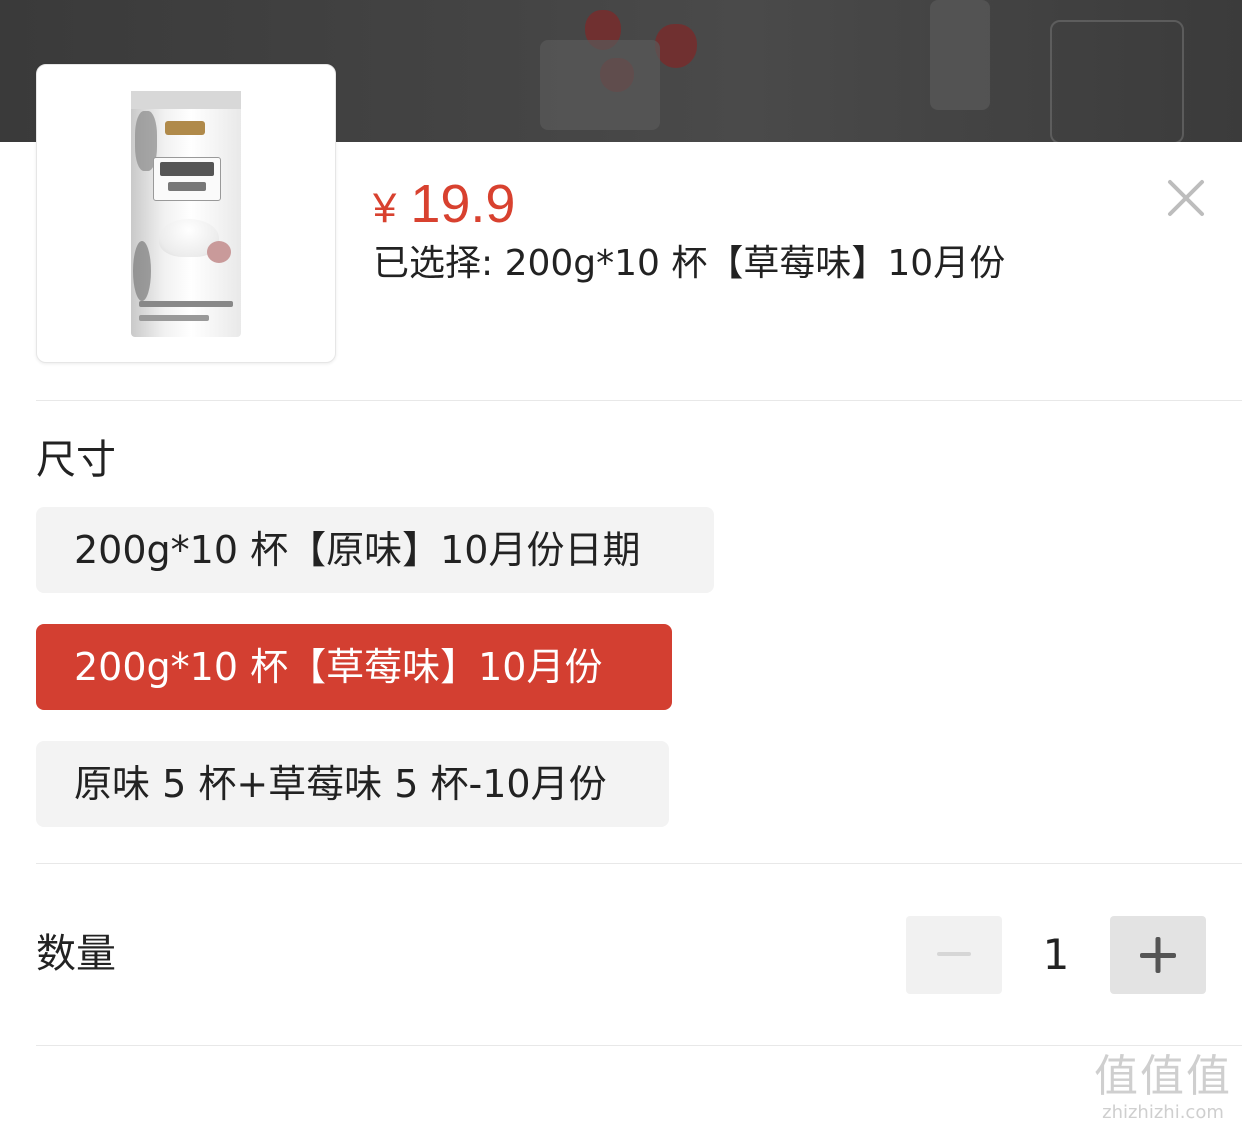  I want to click on close-button, so click(1186, 200).